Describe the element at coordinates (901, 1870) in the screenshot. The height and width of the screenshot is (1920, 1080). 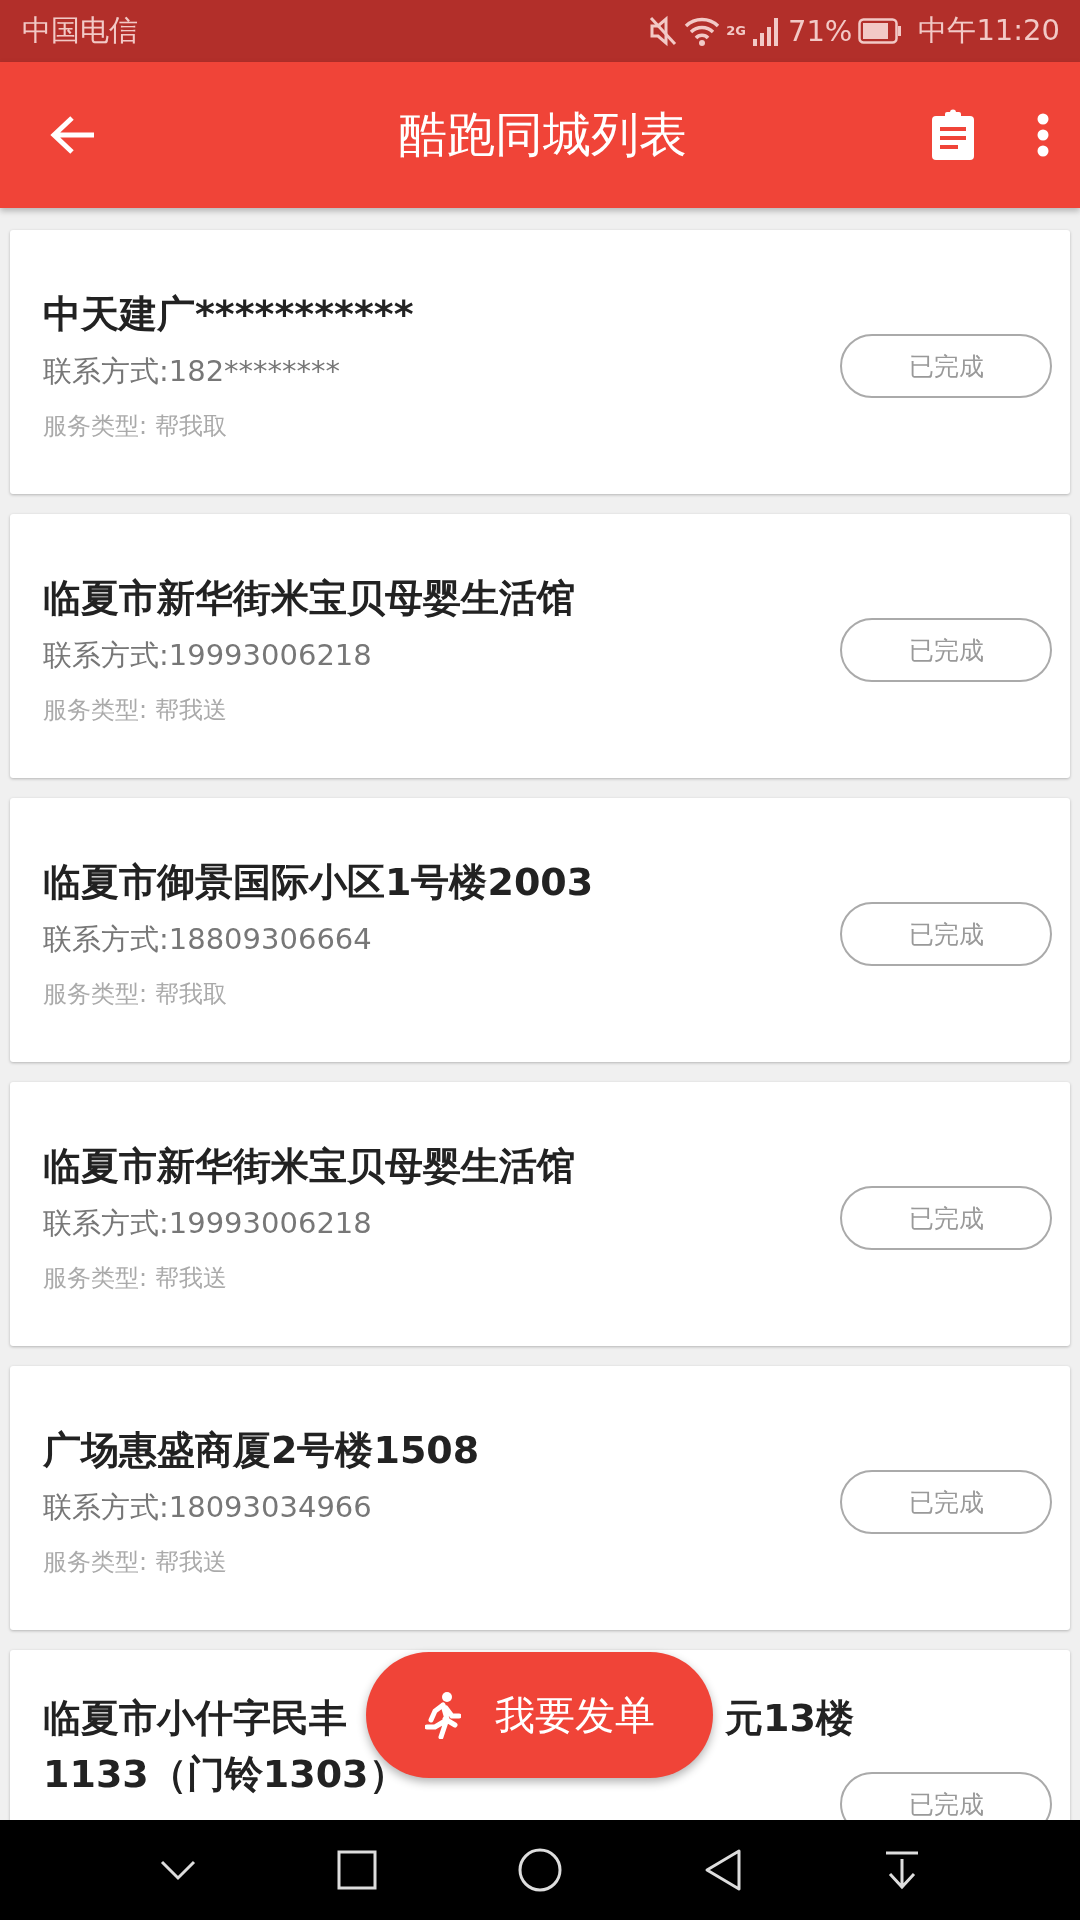
I see `notification-icon` at that location.